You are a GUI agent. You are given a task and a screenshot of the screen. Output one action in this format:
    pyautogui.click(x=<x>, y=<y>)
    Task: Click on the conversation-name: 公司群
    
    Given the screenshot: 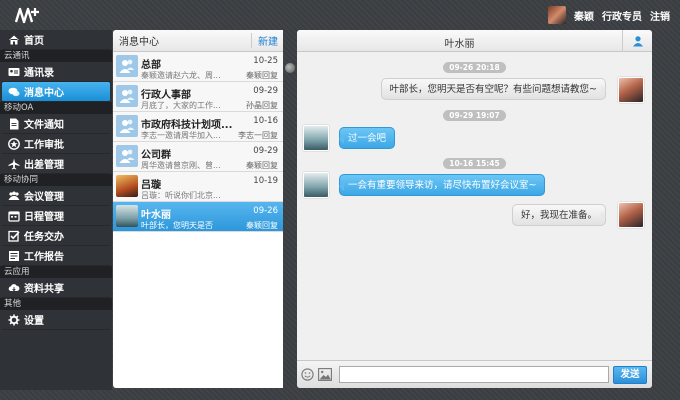 What is the action you would take?
    pyautogui.click(x=156, y=155)
    